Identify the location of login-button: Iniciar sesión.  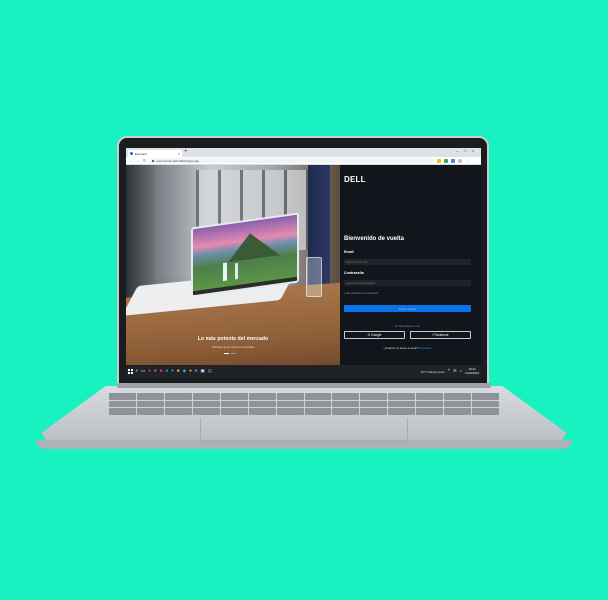
(407, 308).